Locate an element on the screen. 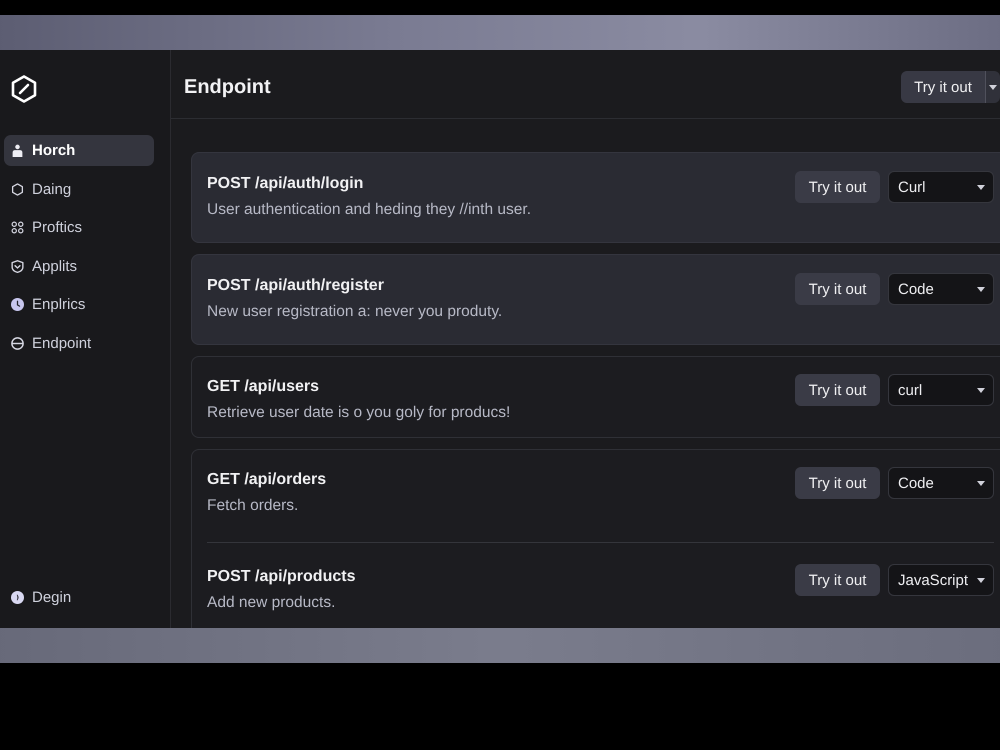 The height and width of the screenshot is (750, 1000). format-select: JavaScript is located at coordinates (941, 580).